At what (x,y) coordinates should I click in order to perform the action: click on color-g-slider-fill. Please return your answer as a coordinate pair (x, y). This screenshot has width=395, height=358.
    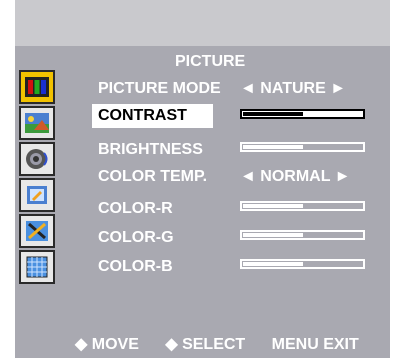
    Looking at the image, I should click on (273, 235).